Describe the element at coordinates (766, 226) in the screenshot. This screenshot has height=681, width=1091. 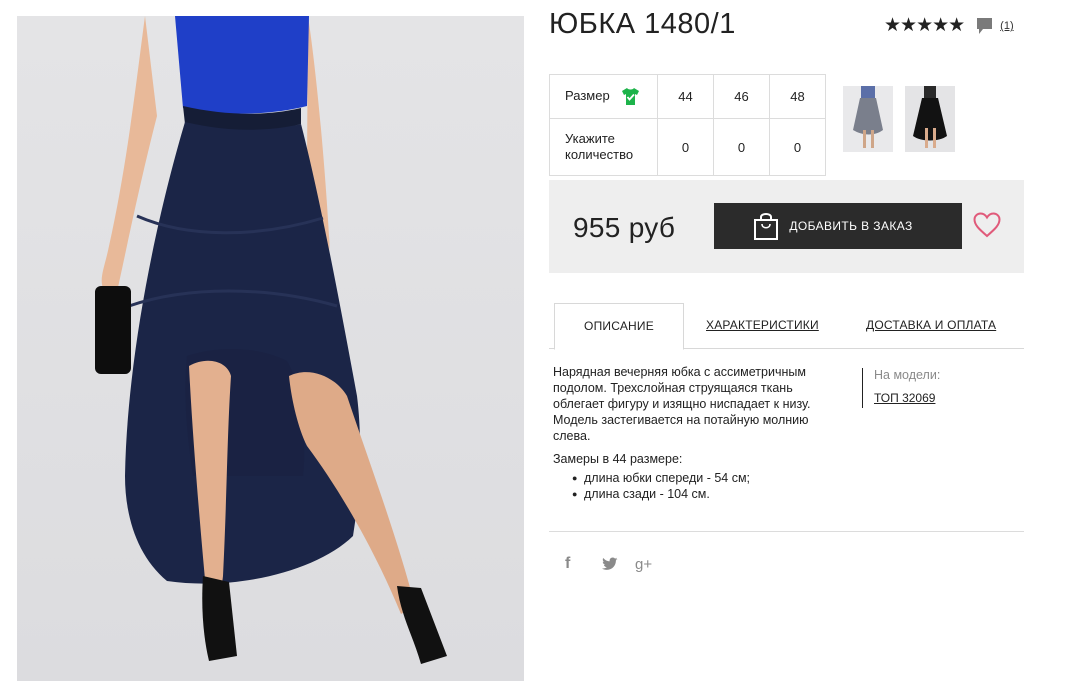
I see `shopping-bag-icon` at that location.